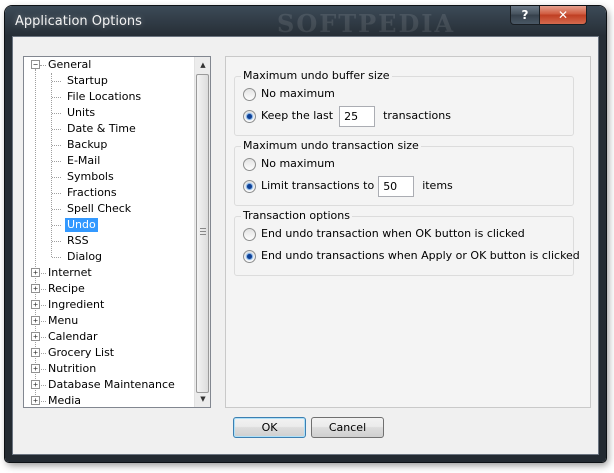  I want to click on tree-label: Grocery List, so click(81, 352).